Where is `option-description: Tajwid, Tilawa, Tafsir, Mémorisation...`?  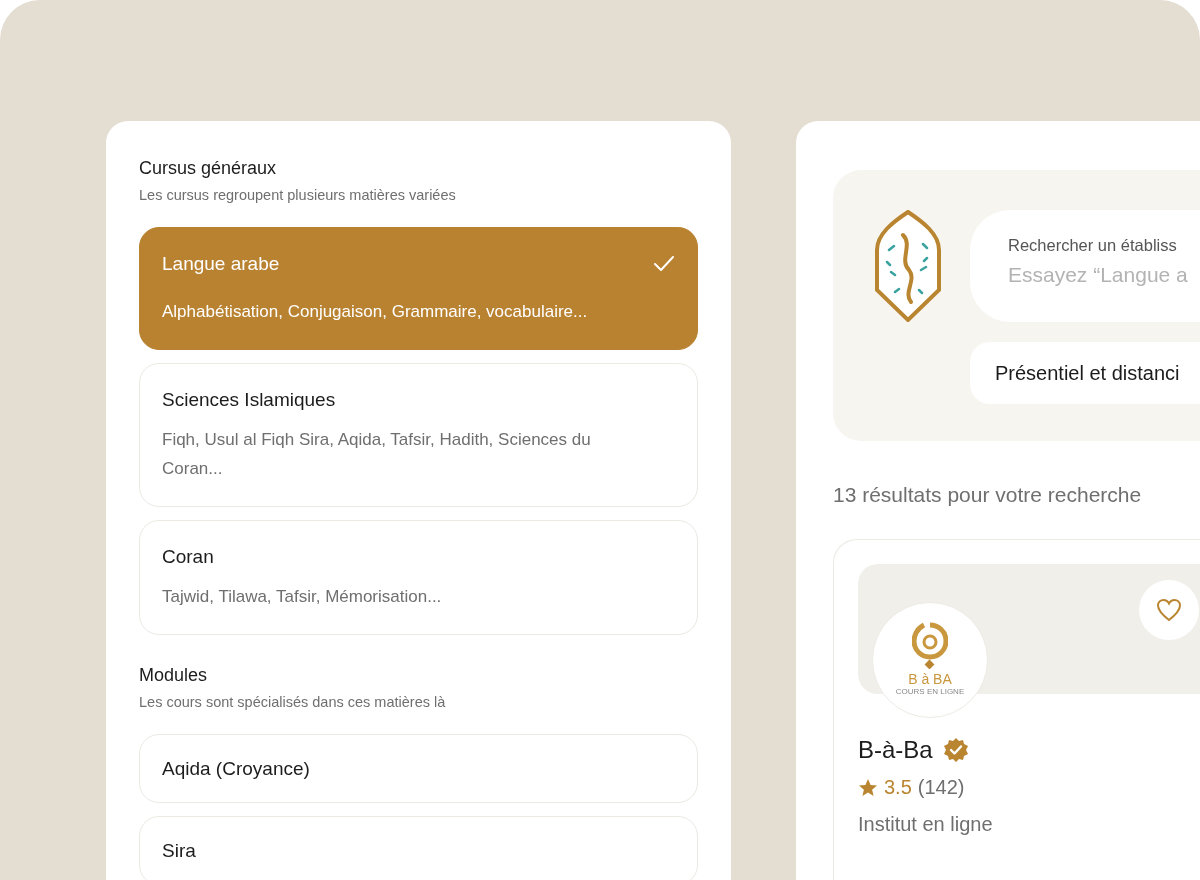
option-description: Tajwid, Tilawa, Tafsir, Mémorisation... is located at coordinates (302, 597).